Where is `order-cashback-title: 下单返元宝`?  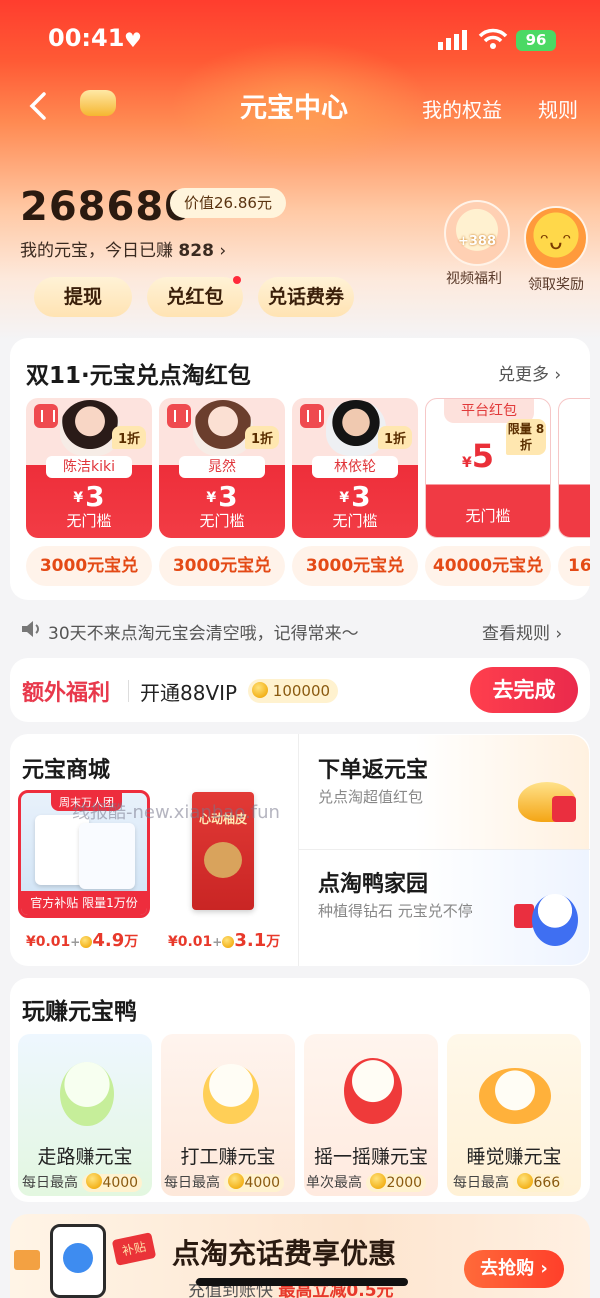
order-cashback-title: 下单返元宝 is located at coordinates (373, 770).